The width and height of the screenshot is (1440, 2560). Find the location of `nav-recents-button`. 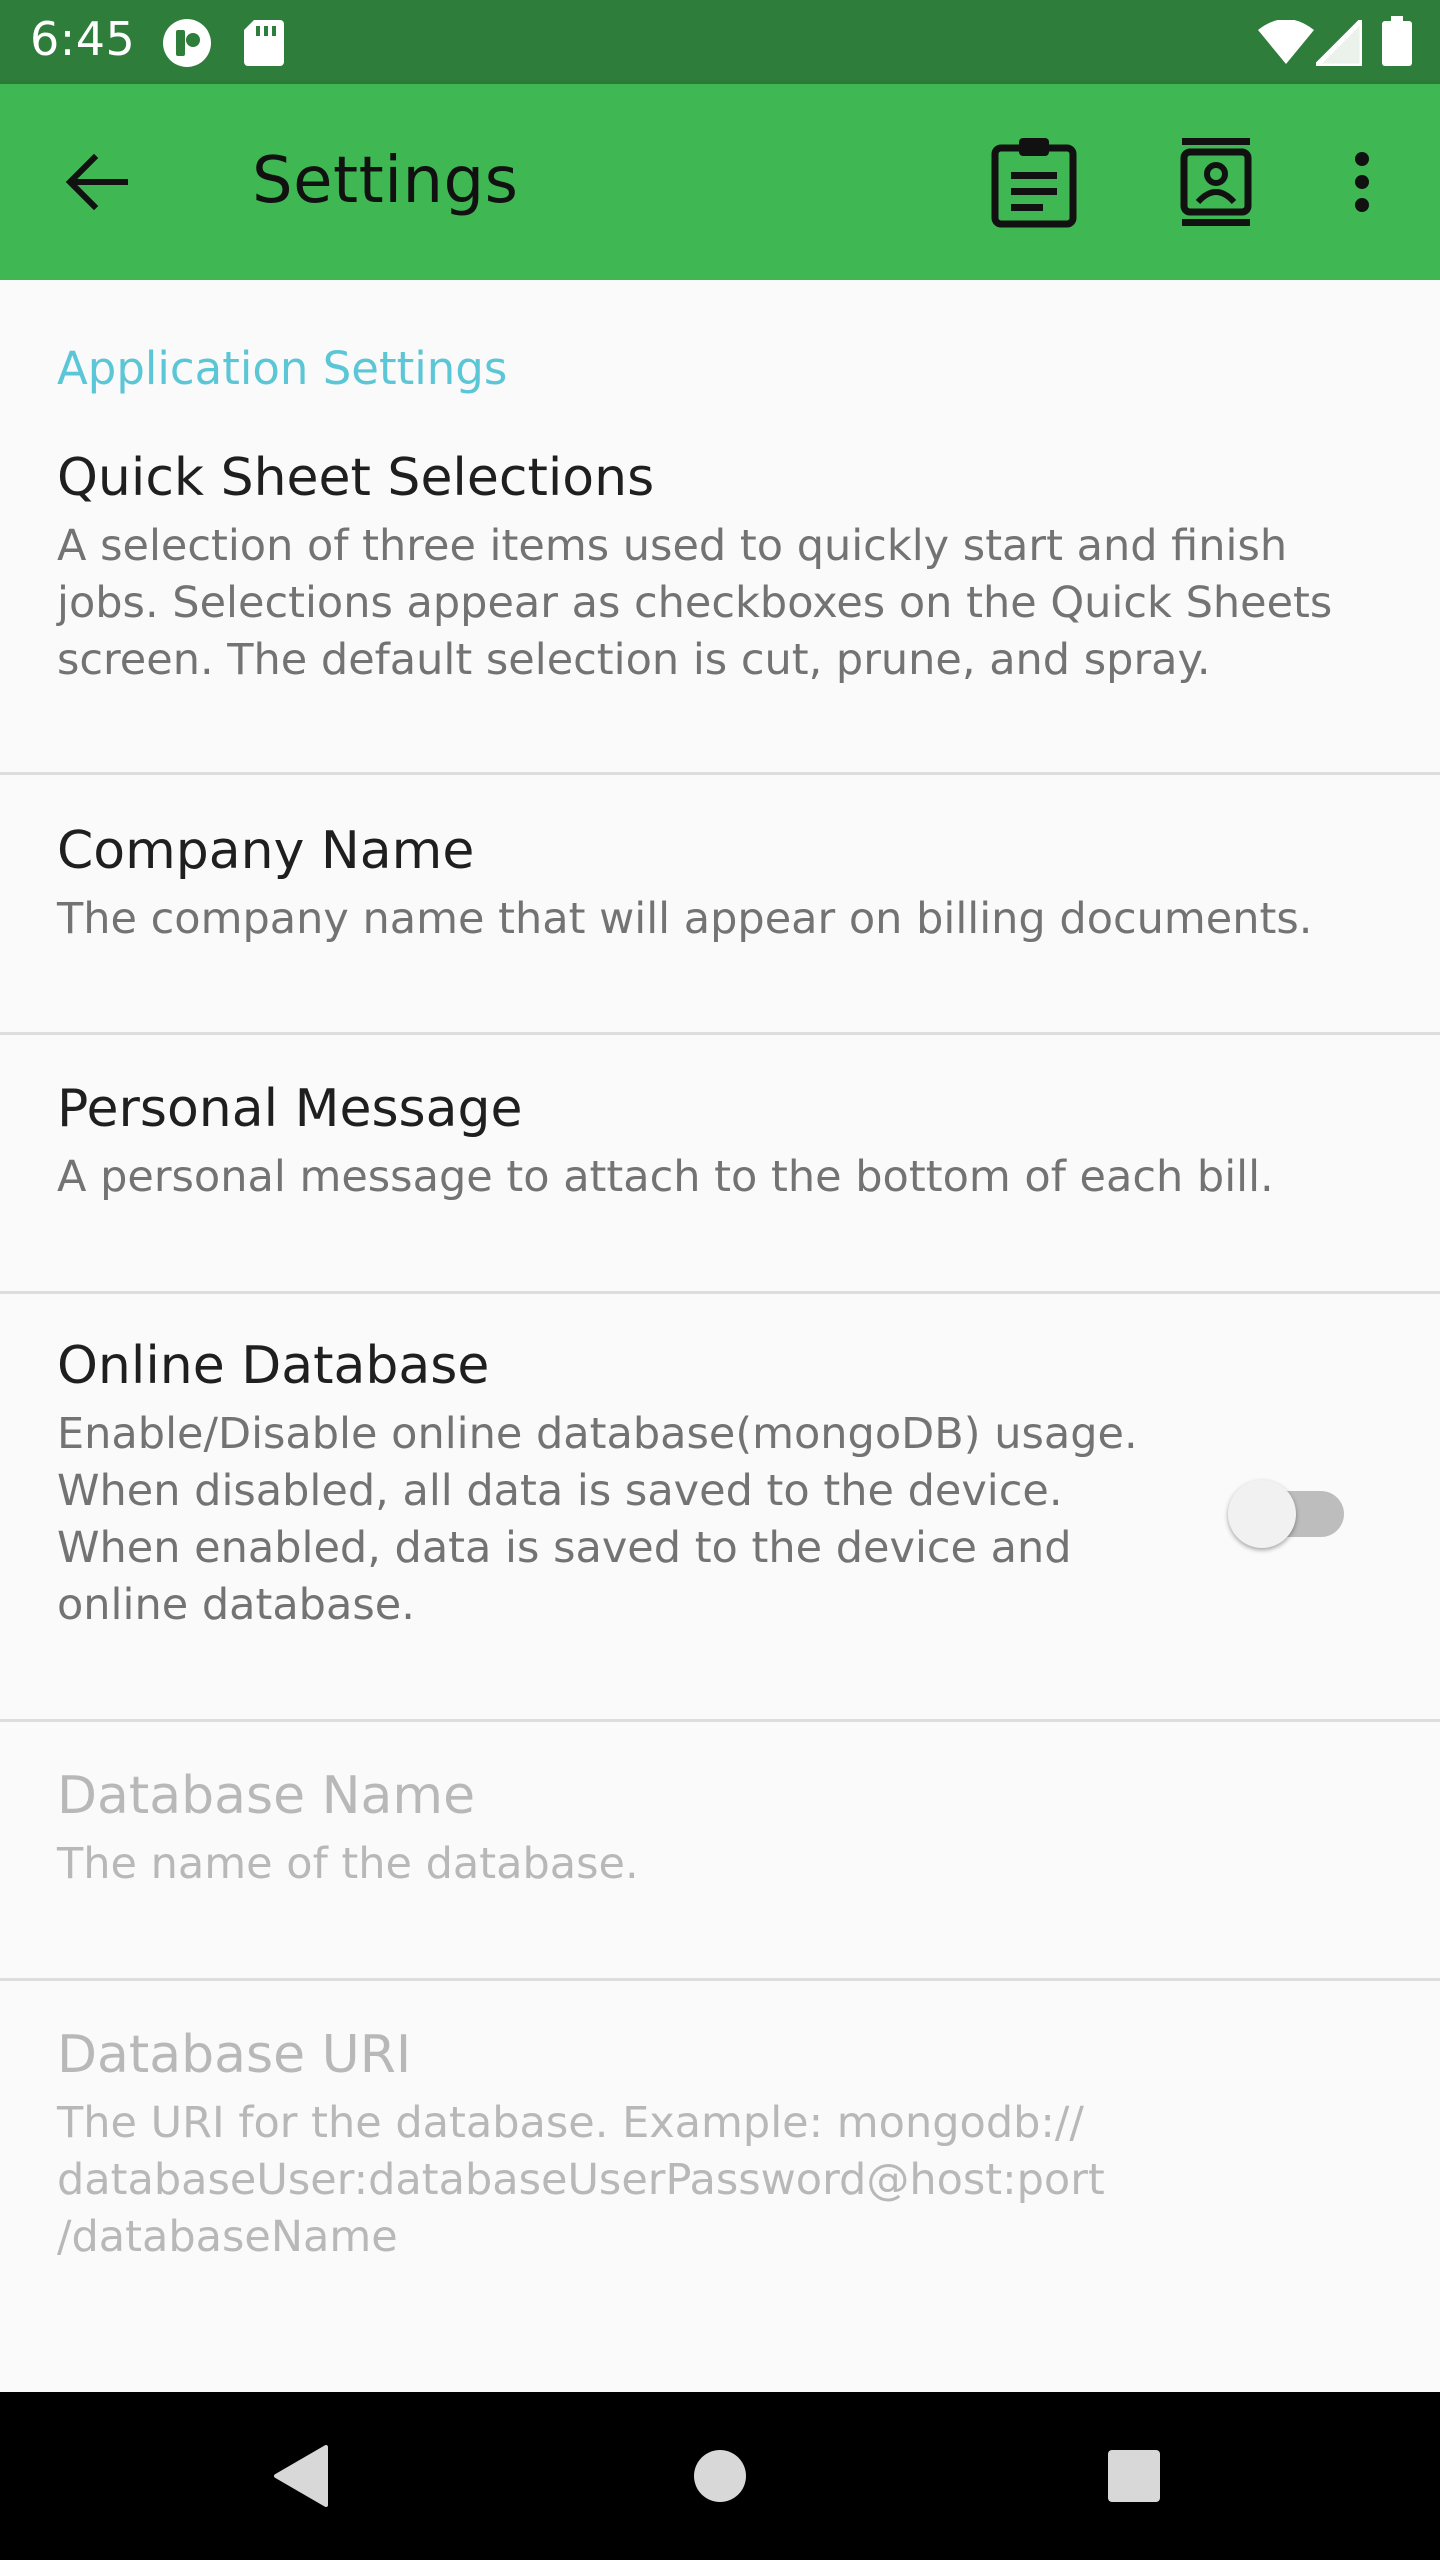

nav-recents-button is located at coordinates (1134, 2476).